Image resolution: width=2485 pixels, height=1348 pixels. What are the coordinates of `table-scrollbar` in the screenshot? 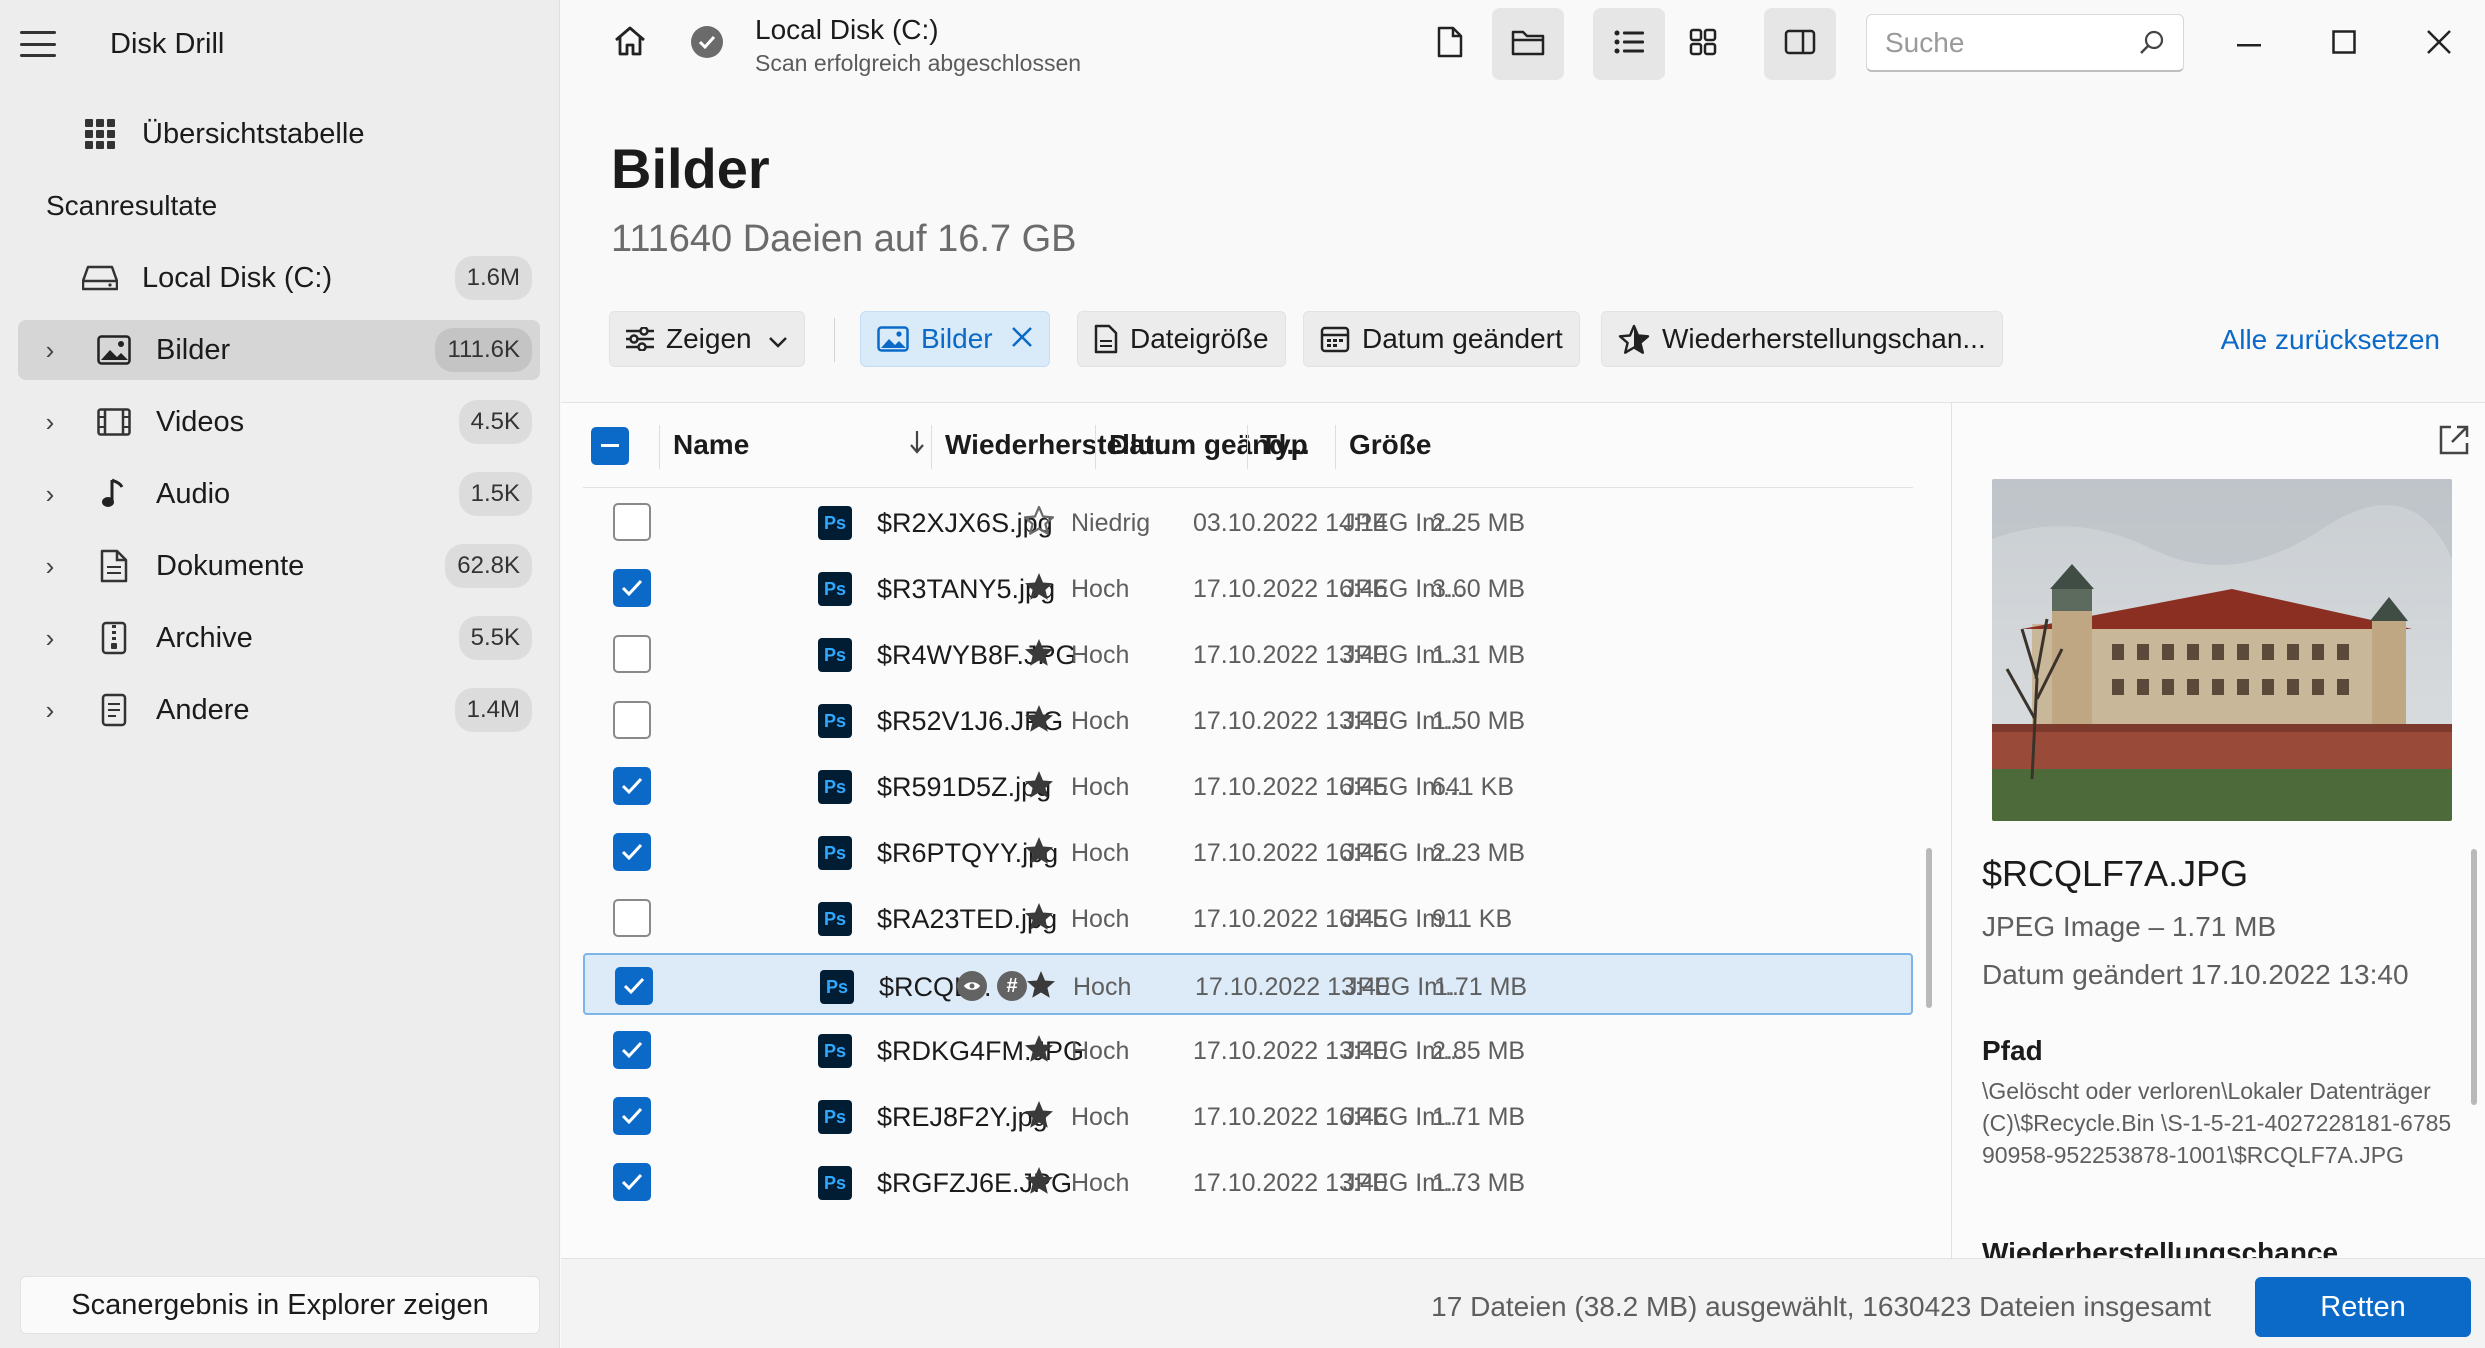 It's located at (1929, 928).